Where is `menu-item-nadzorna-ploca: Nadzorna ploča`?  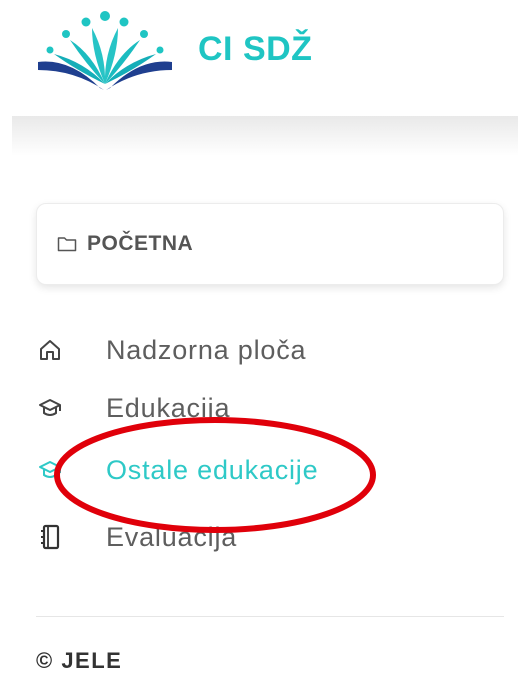
menu-item-nadzorna-ploca: Nadzorna ploča is located at coordinates (260, 350).